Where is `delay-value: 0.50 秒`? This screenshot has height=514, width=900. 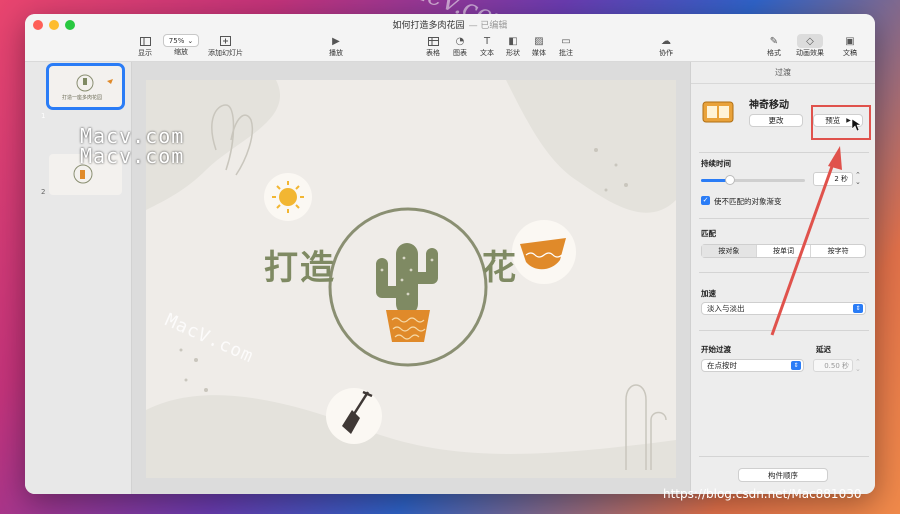 delay-value: 0.50 秒 is located at coordinates (836, 365).